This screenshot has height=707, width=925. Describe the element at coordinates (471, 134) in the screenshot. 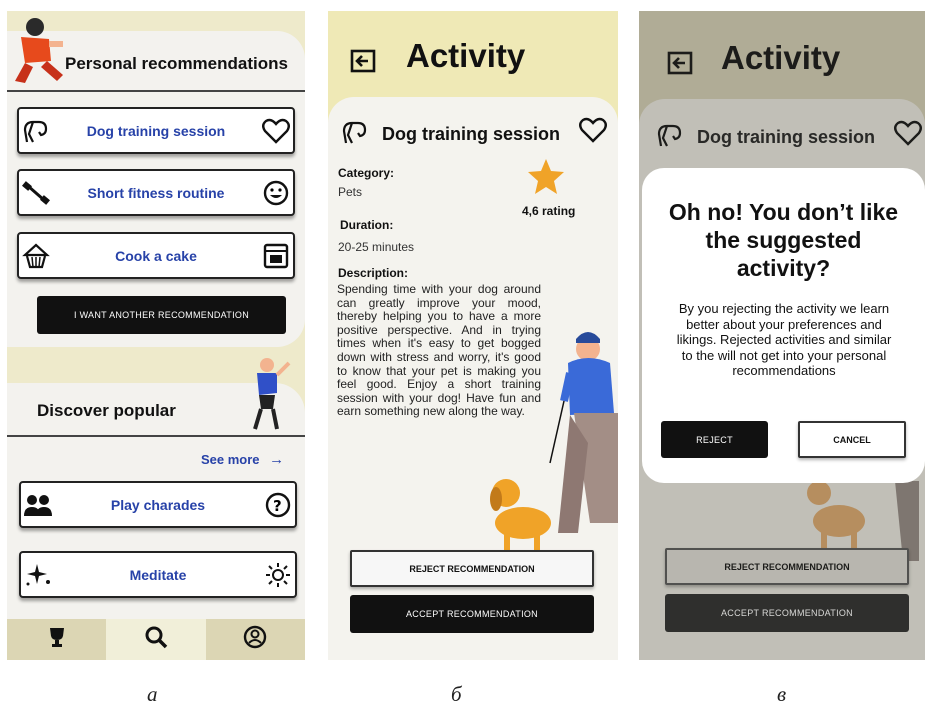

I see `activity-name: Dog training session` at that location.